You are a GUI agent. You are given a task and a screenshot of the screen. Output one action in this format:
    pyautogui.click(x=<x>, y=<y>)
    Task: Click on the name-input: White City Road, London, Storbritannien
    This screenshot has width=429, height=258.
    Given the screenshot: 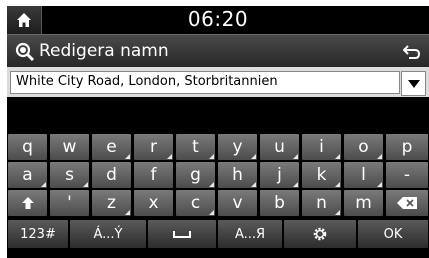 What is the action you would take?
    pyautogui.click(x=205, y=82)
    